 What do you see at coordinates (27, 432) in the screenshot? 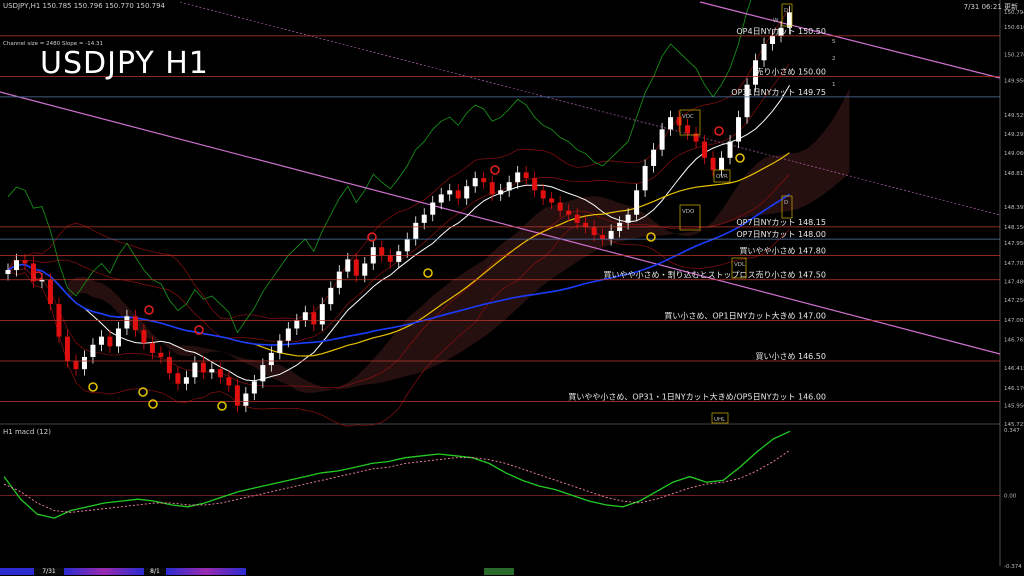
I see `macd-label: H1 macd (12)` at bounding box center [27, 432].